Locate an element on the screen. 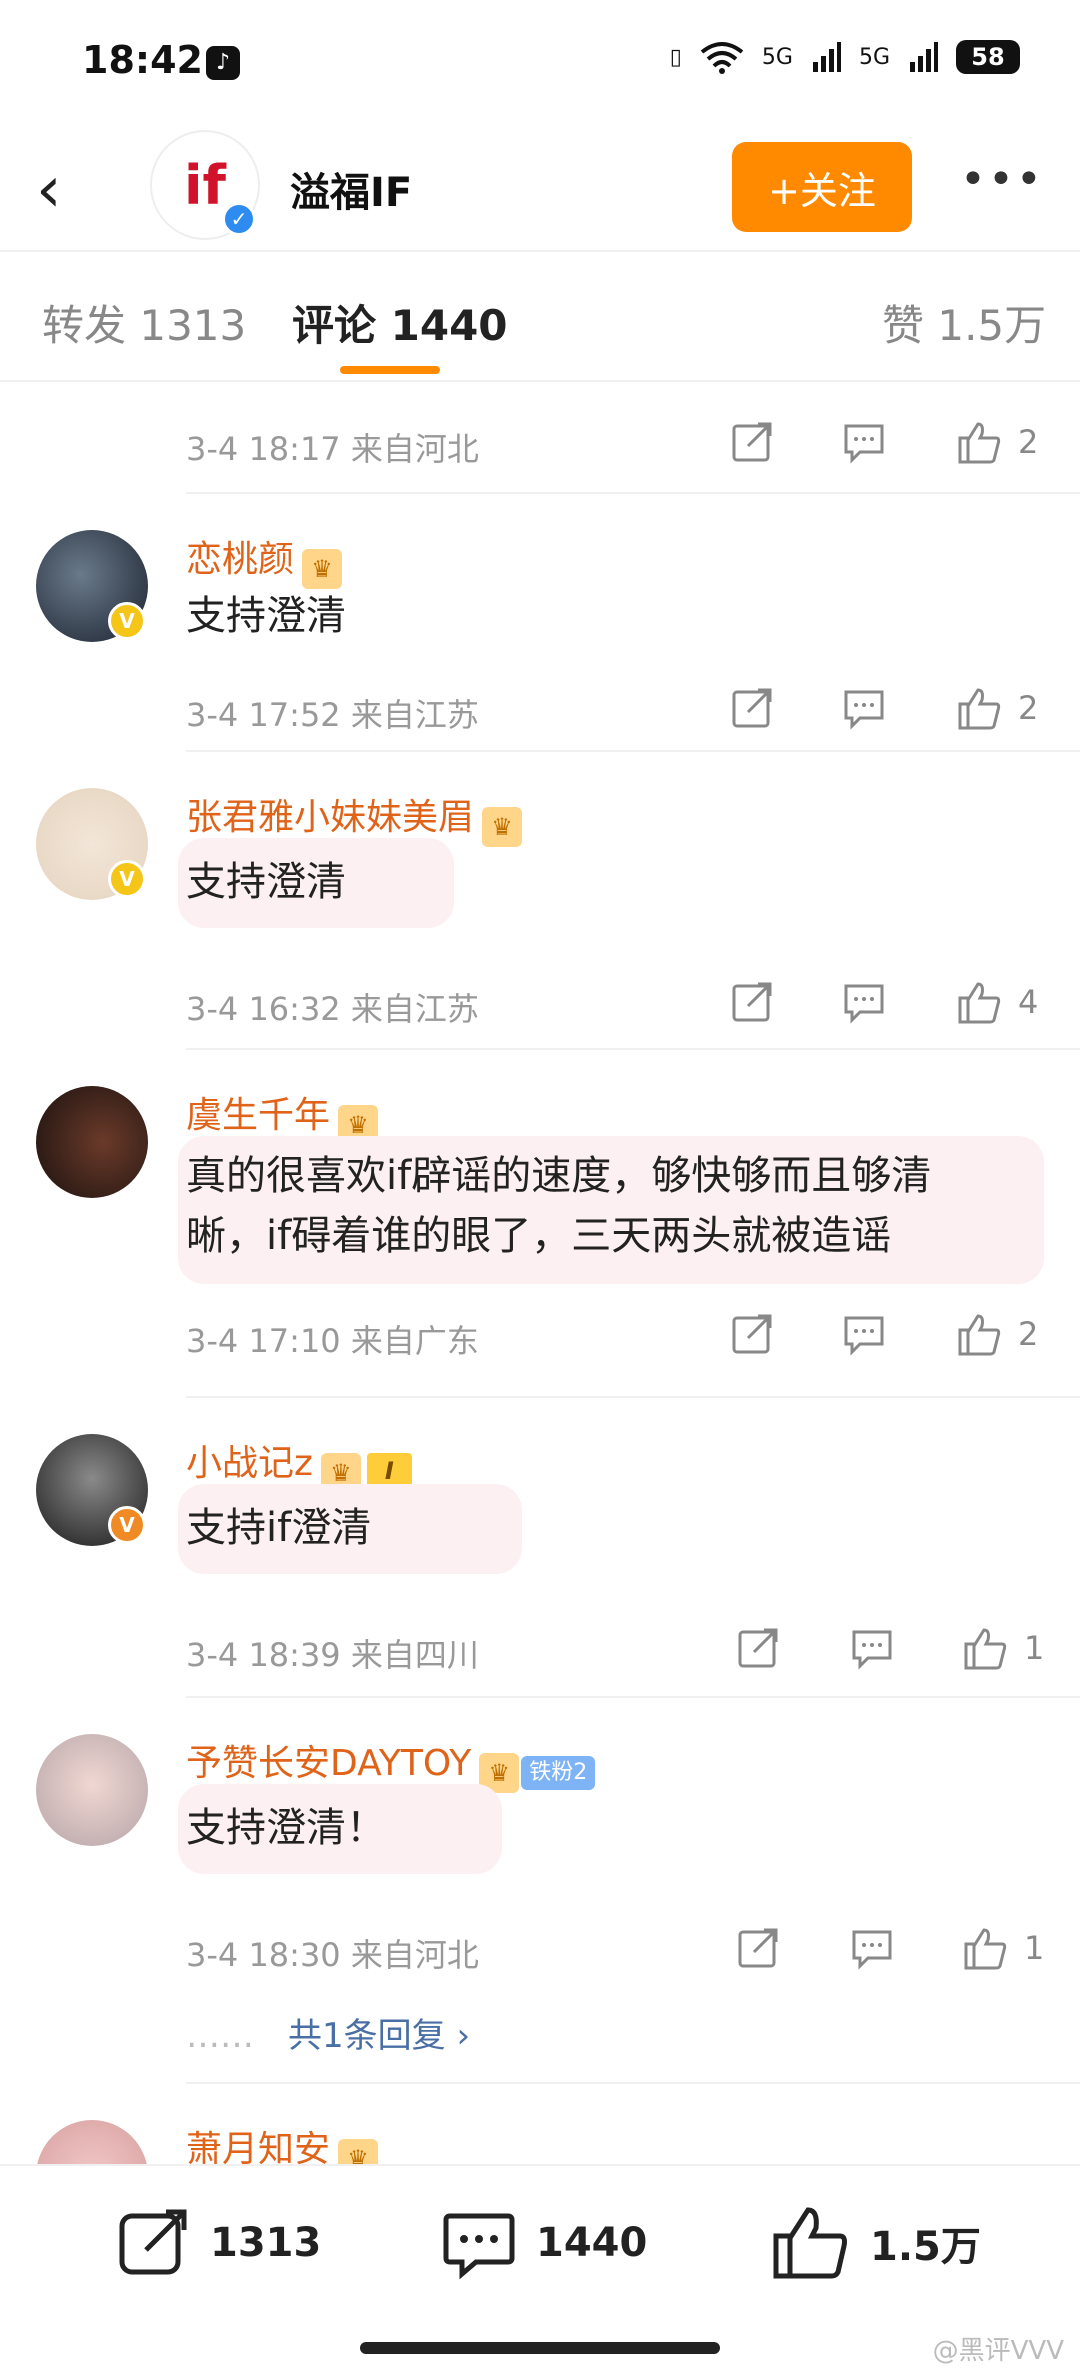  comment-meta: 3-4 18:39 来自四川 is located at coordinates (332, 1655).